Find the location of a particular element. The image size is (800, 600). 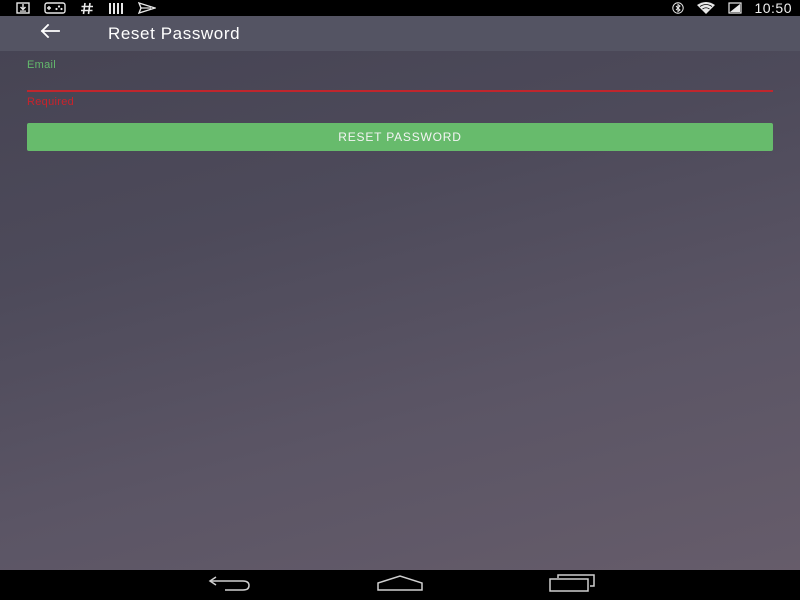

navigation-bar is located at coordinates (400, 585).